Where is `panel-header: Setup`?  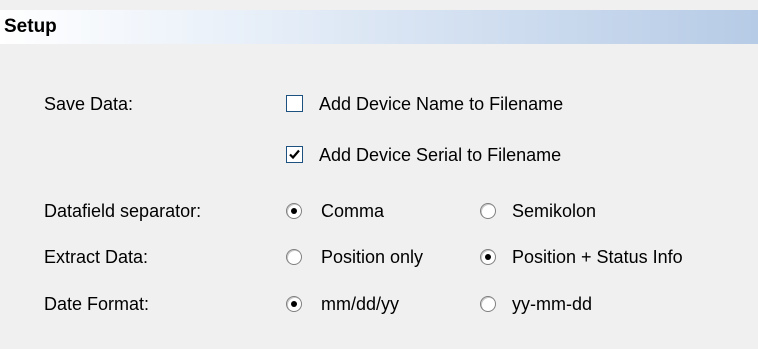 panel-header: Setup is located at coordinates (379, 27).